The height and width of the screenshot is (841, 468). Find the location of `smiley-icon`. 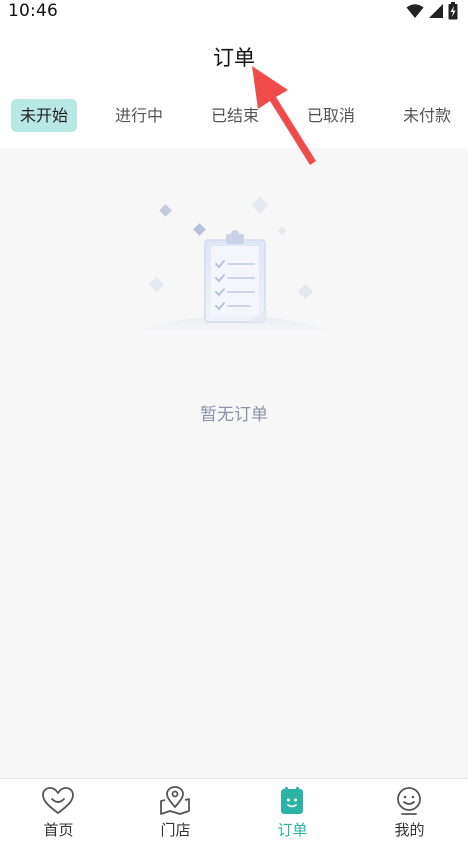

smiley-icon is located at coordinates (409, 801).